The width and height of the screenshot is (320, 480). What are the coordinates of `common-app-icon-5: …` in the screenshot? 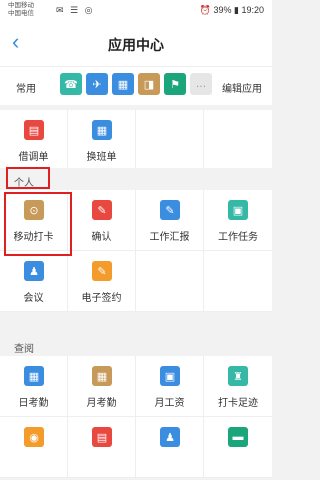 It's located at (201, 84).